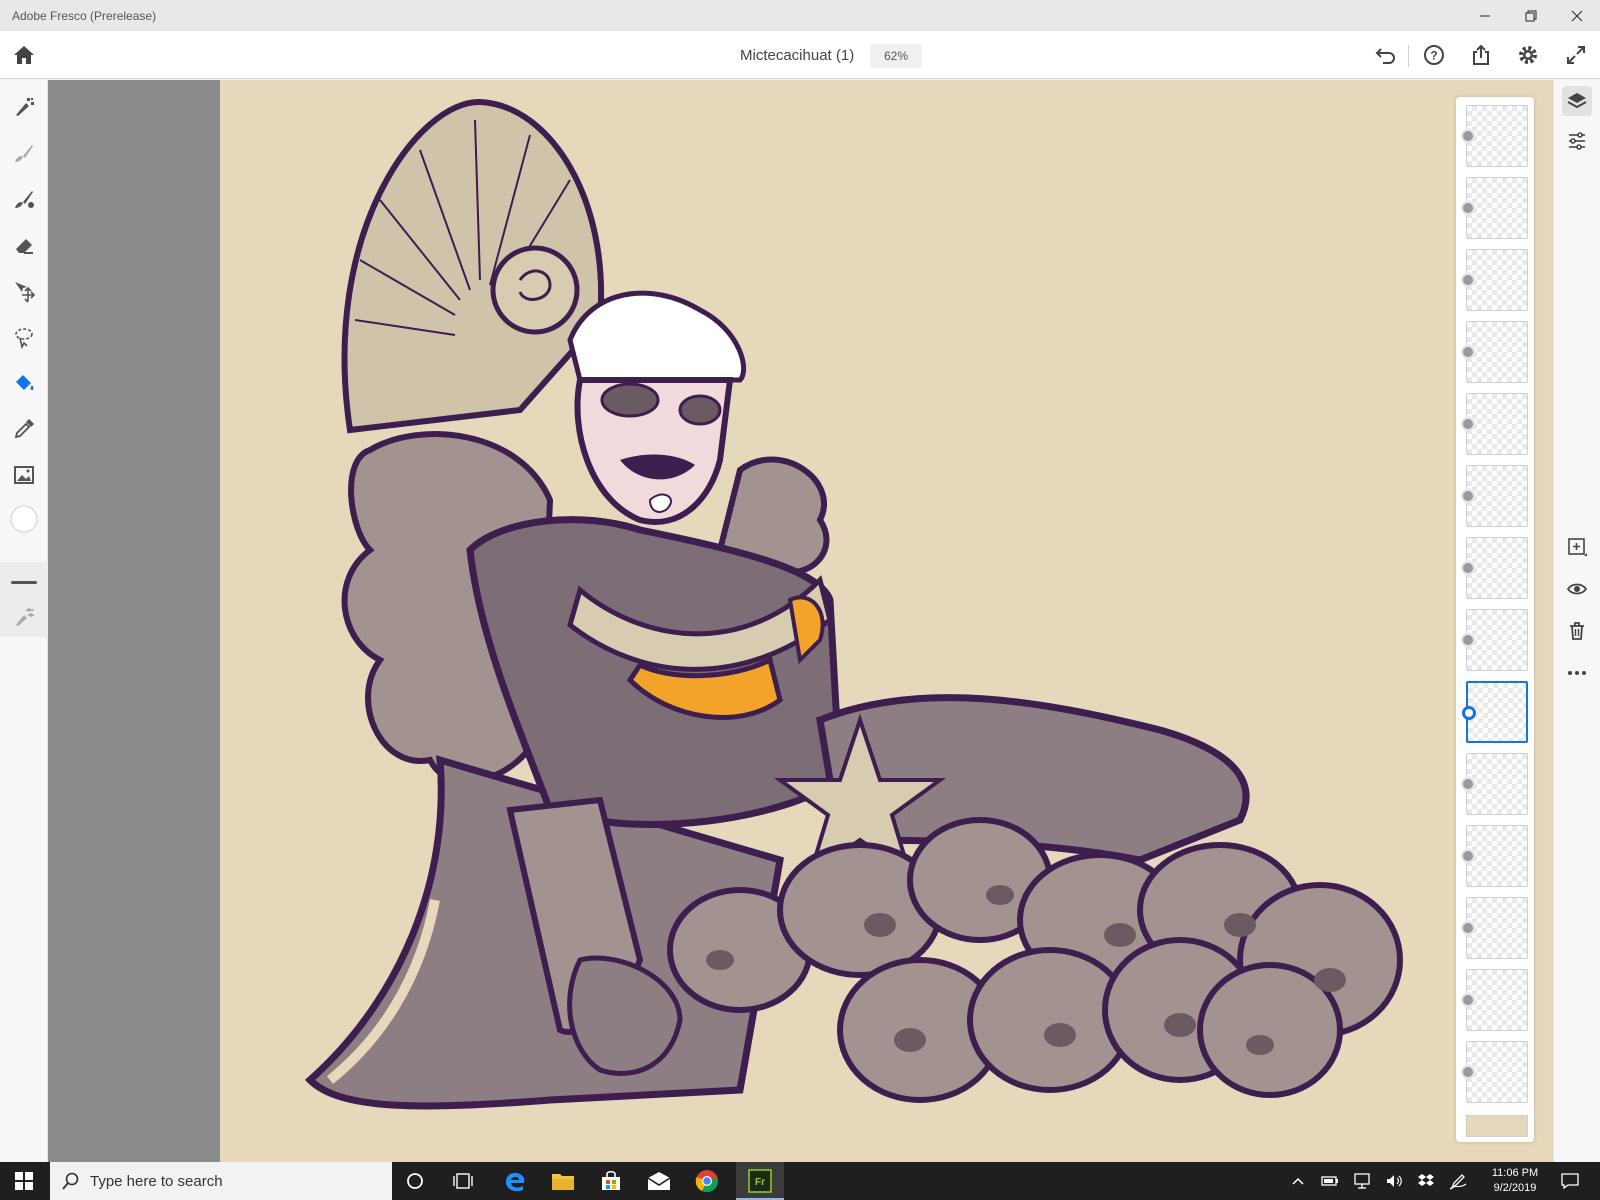  I want to click on eye-icon, so click(1577, 589).